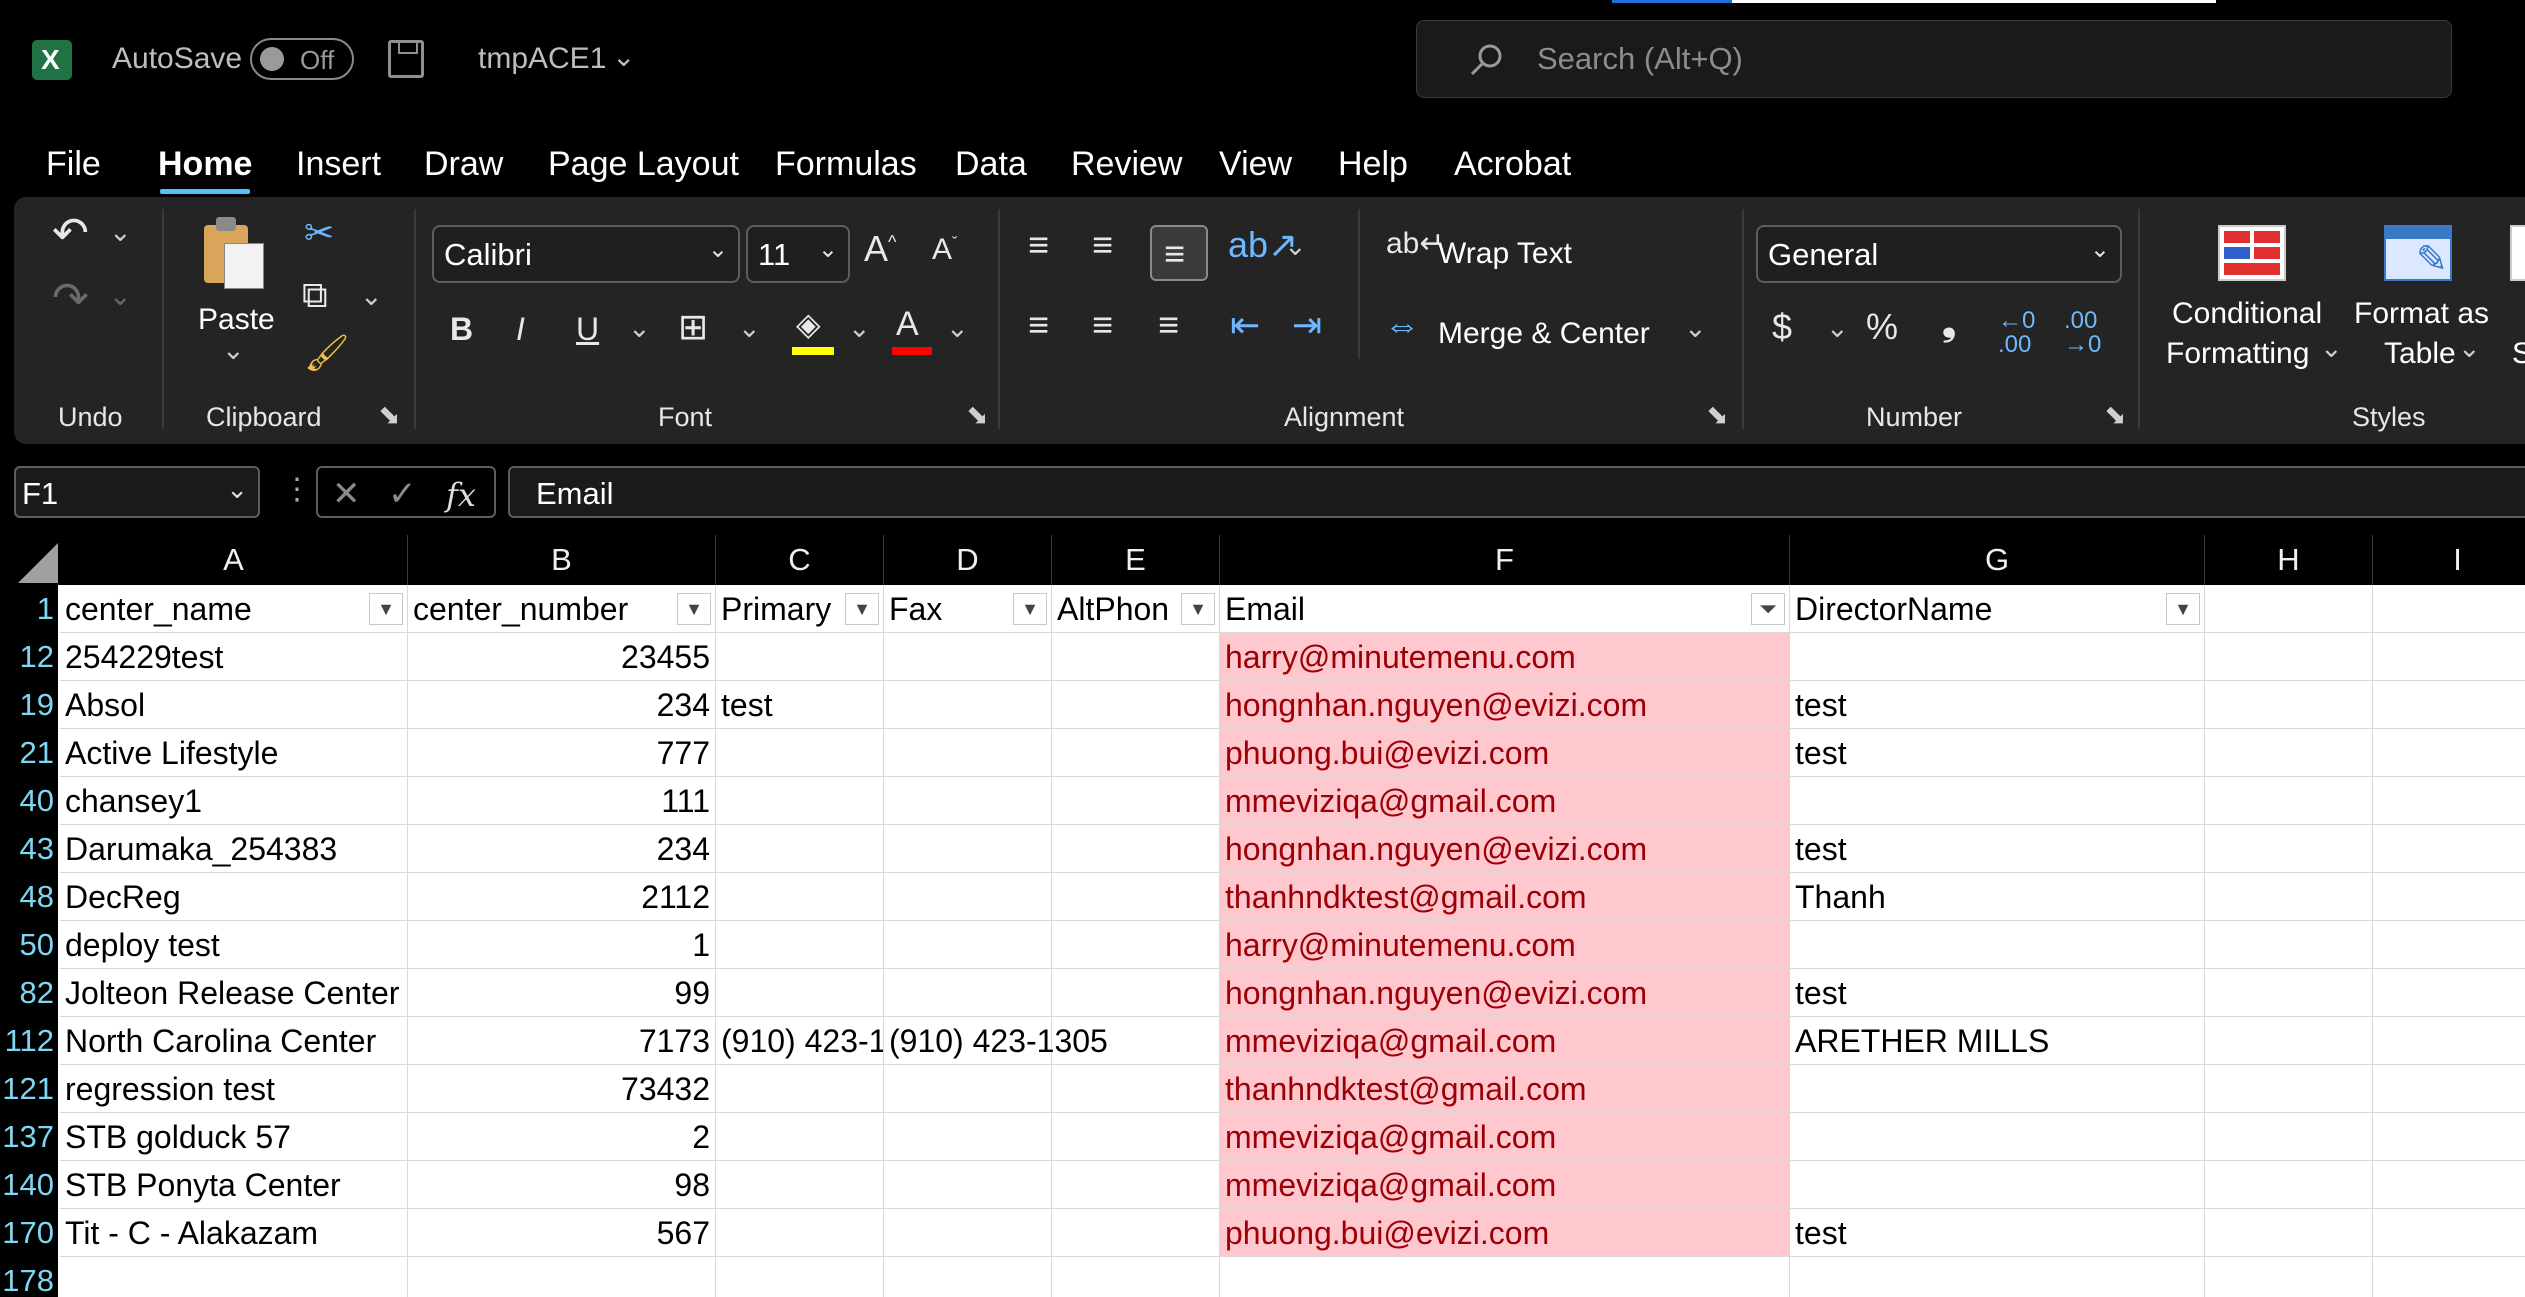  I want to click on row-header: 50, so click(29, 945).